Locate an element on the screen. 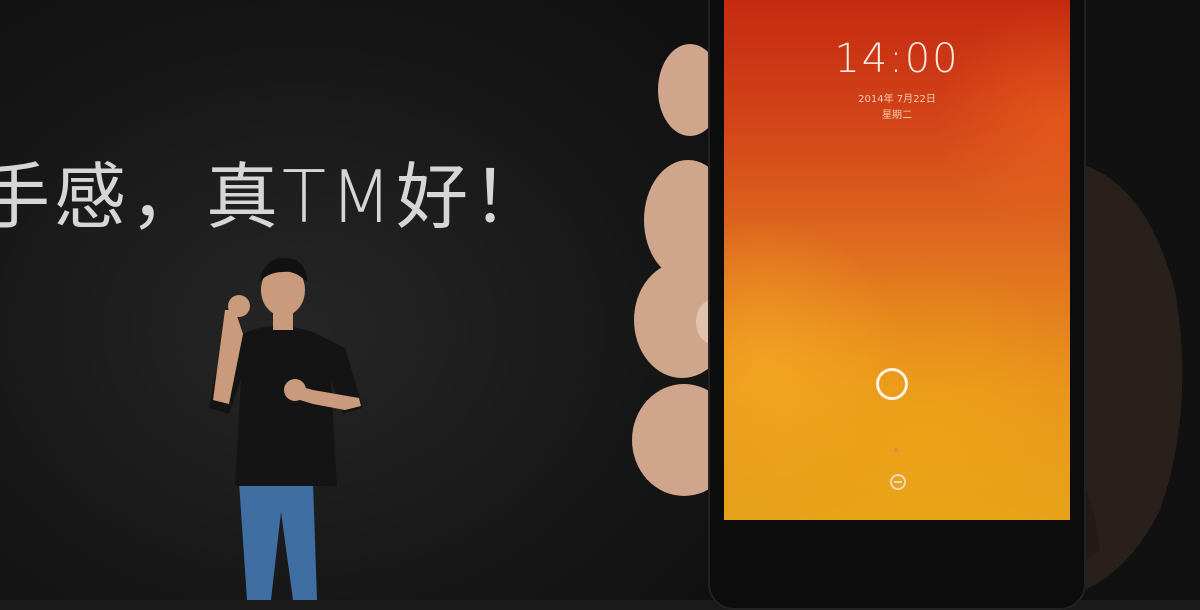 This screenshot has width=1200, height=610. presenter-chest-hand is located at coordinates (295, 390).